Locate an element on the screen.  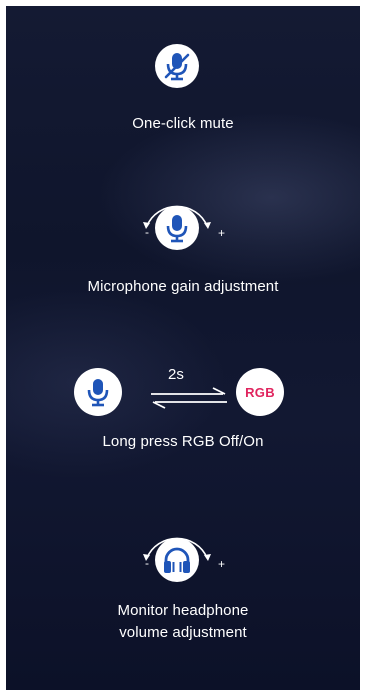
rgb-badge: RGB is located at coordinates (260, 392).